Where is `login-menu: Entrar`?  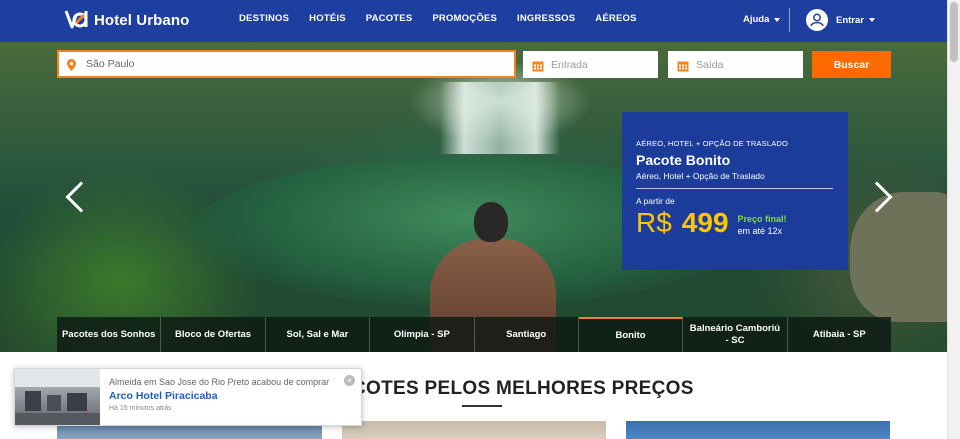
login-menu: Entrar is located at coordinates (840, 20).